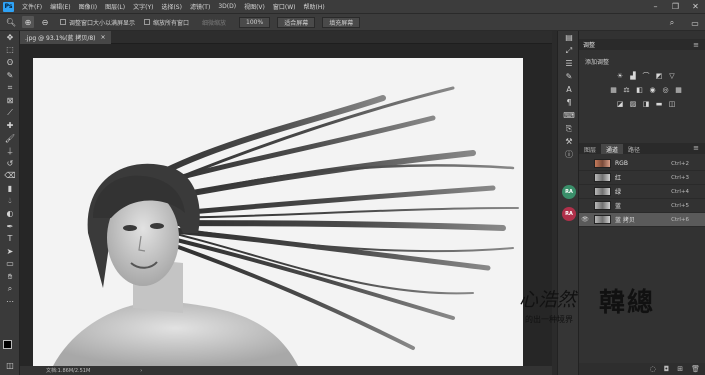  I want to click on threshold-icon: ◨, so click(646, 104).